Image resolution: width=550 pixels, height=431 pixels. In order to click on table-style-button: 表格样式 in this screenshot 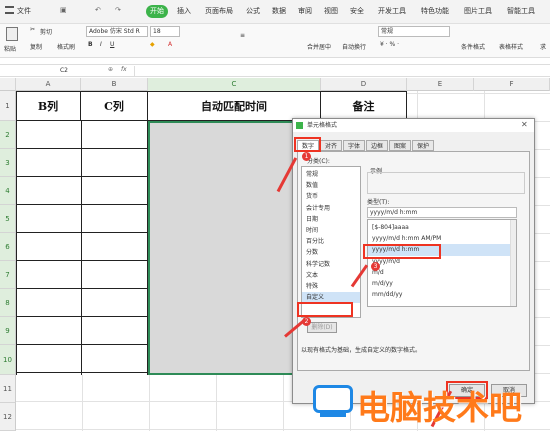, I will do `click(511, 46)`.